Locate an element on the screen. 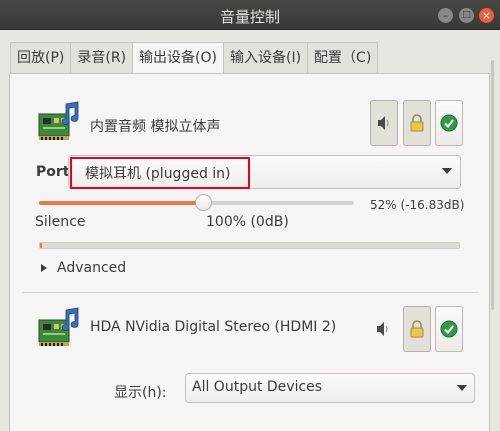 Image resolution: width=500 pixels, height=431 pixels. device-separator is located at coordinates (250, 292).